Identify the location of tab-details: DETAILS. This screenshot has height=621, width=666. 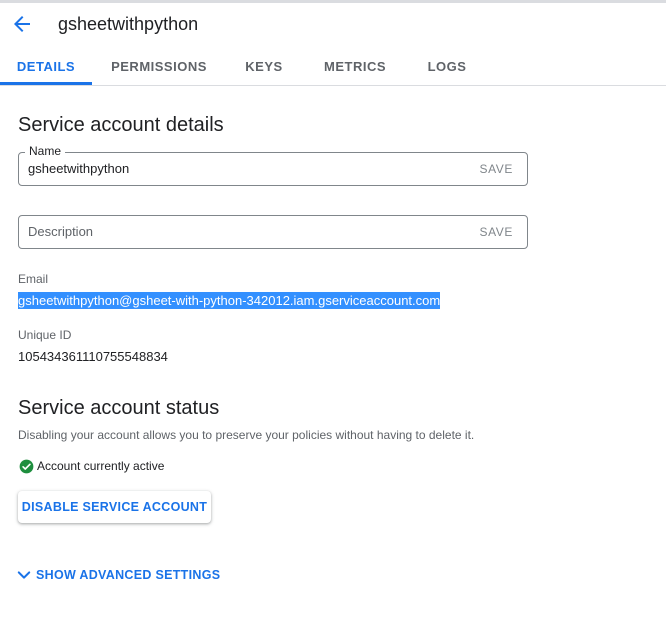
(46, 66).